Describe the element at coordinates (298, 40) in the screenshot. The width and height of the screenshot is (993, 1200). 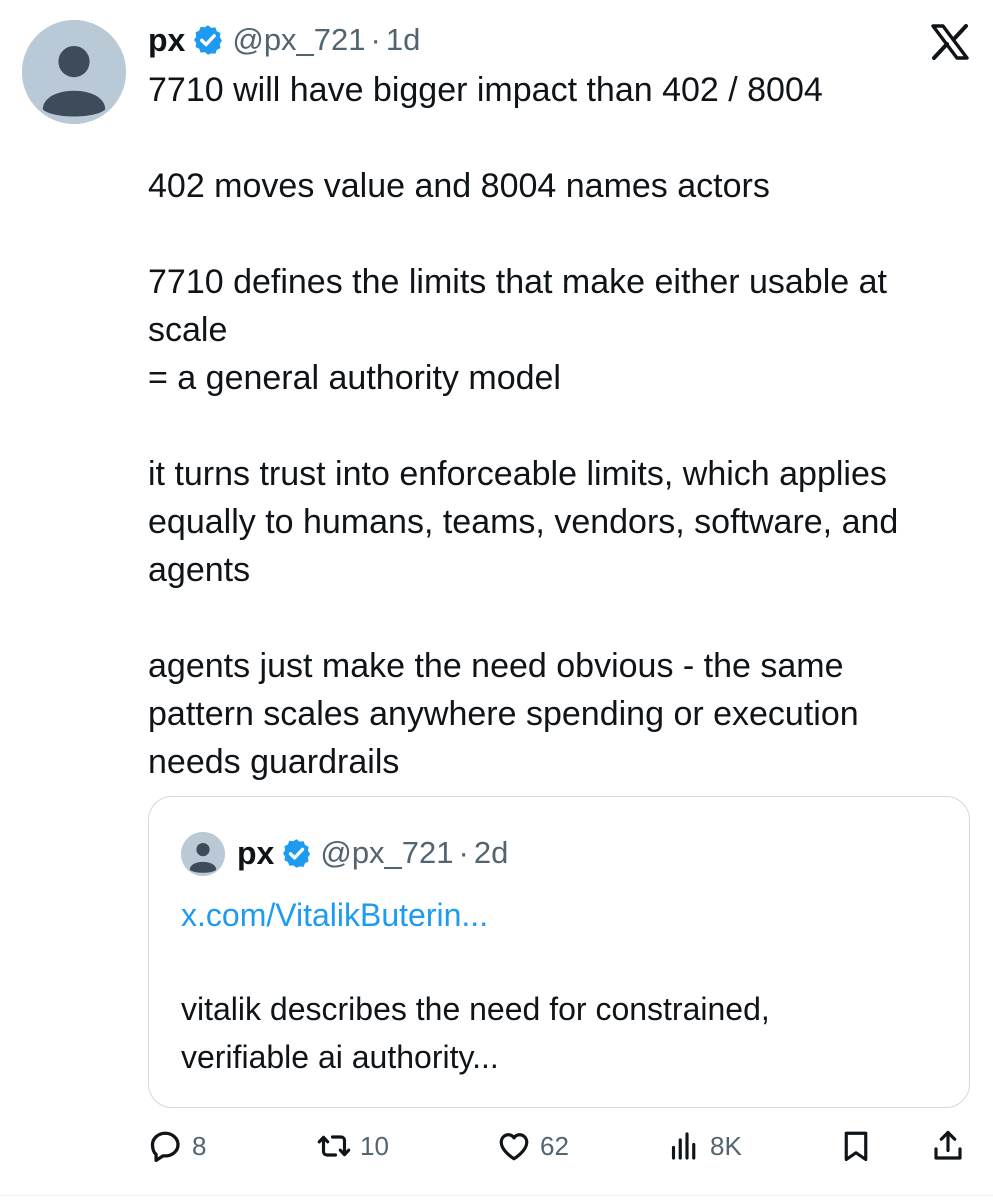
I see `author-handle: @px_721` at that location.